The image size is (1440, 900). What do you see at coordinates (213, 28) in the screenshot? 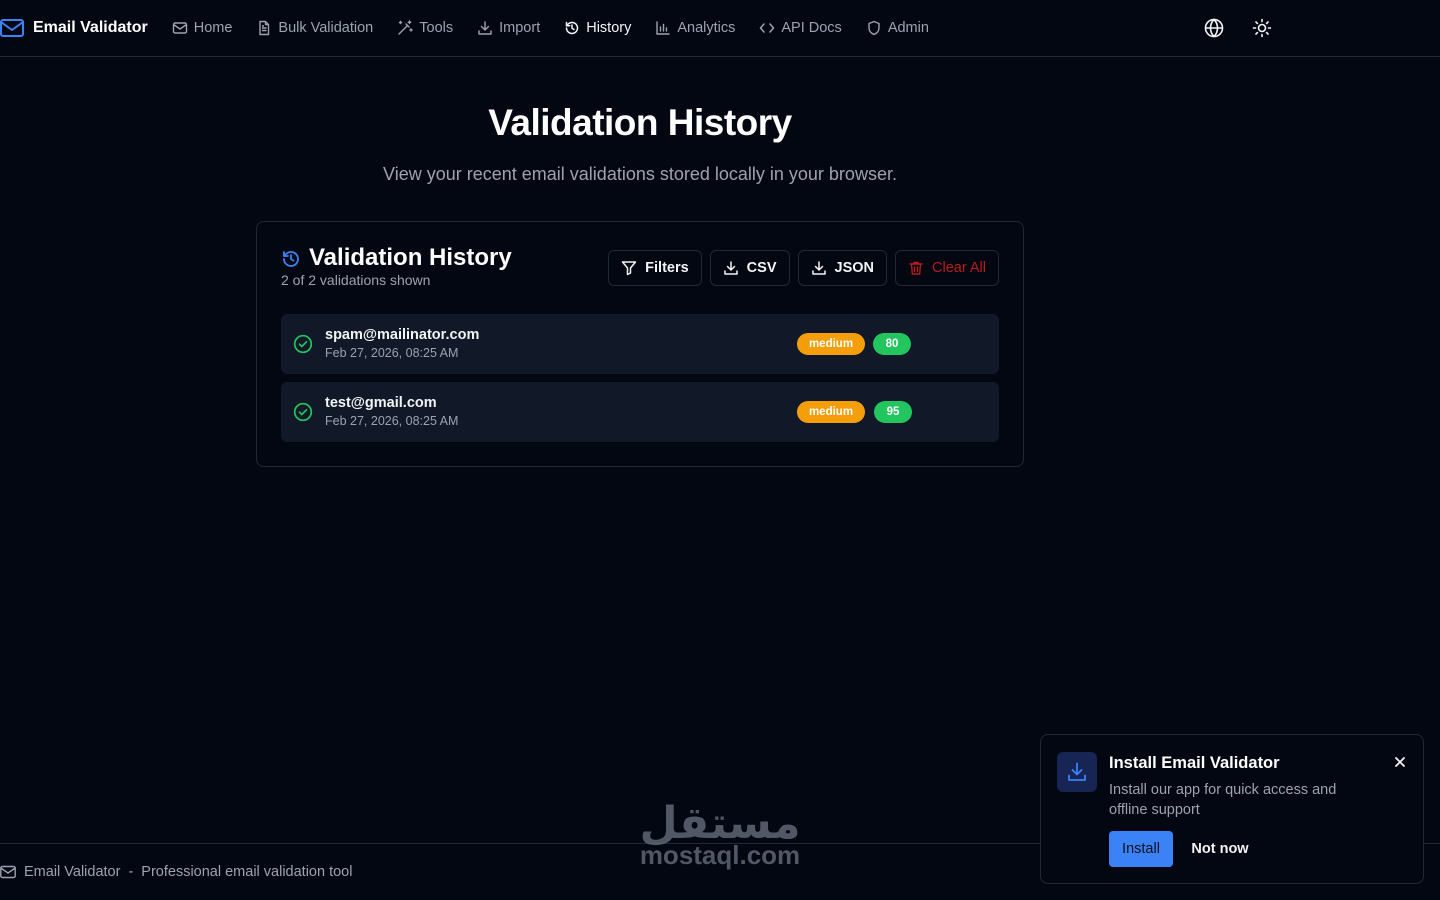
I see `nav-label: Home` at bounding box center [213, 28].